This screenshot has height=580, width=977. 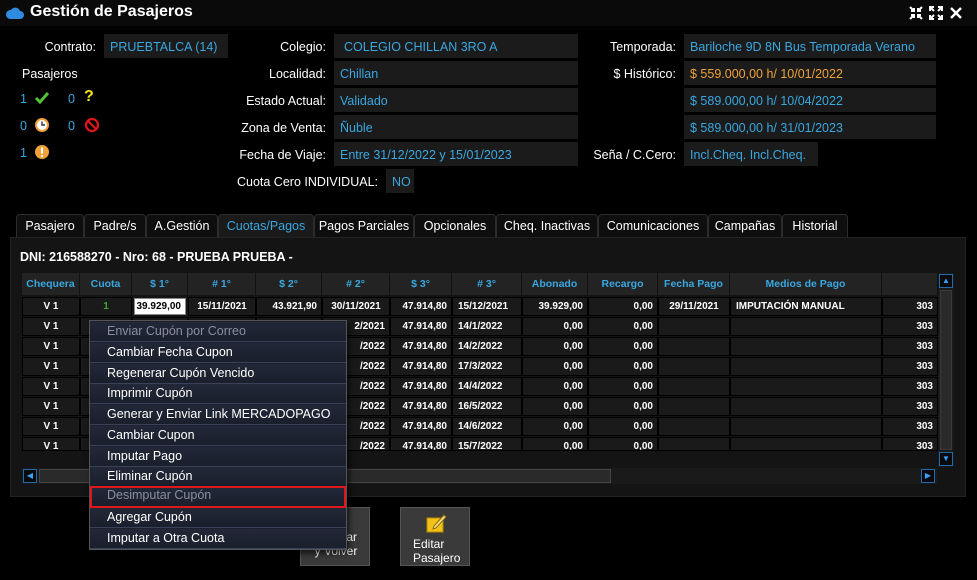 What do you see at coordinates (653, 225) in the screenshot?
I see `tab-comunicaciones: Comunicaciones` at bounding box center [653, 225].